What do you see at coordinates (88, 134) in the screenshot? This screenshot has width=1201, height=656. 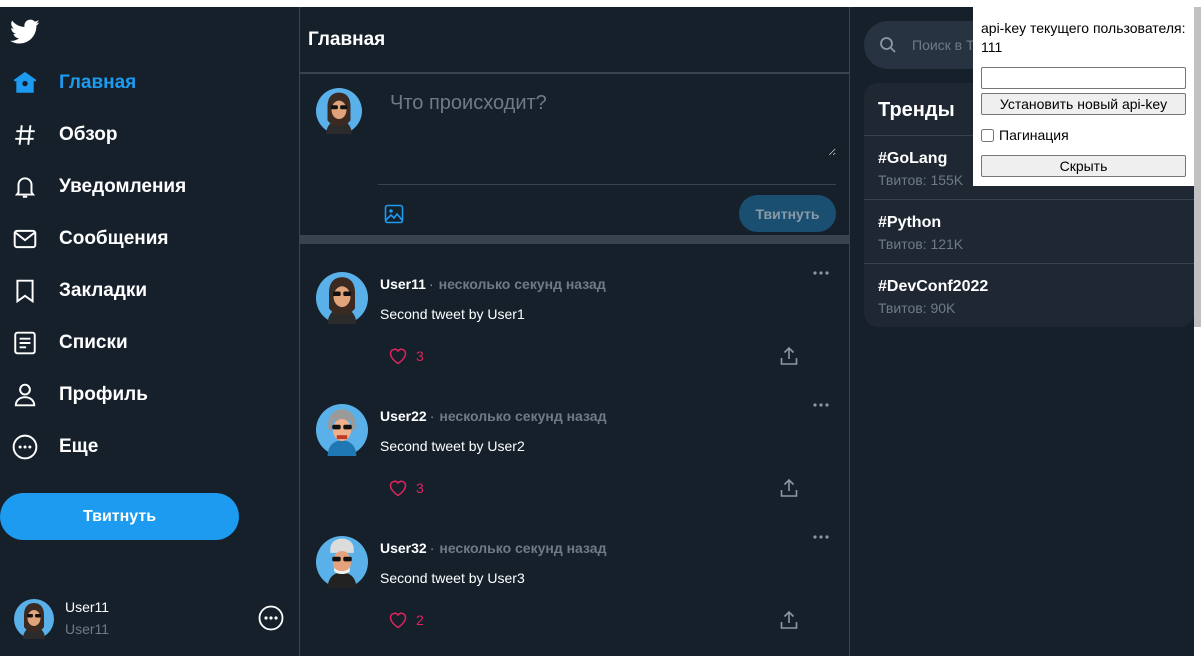 I see `nav-item-label: Обзор` at bounding box center [88, 134].